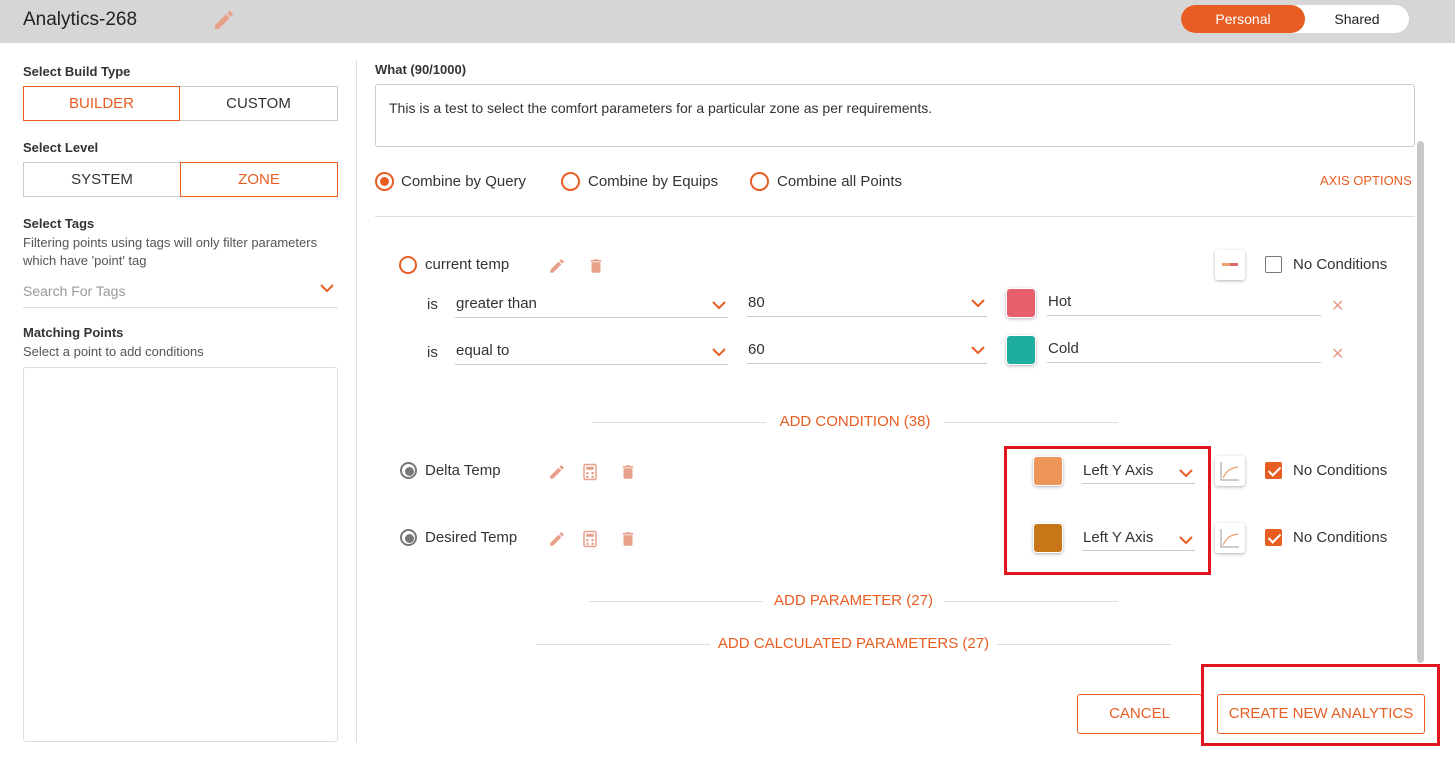 This screenshot has width=1455, height=767. I want to click on line-style-icon, so click(1230, 264).